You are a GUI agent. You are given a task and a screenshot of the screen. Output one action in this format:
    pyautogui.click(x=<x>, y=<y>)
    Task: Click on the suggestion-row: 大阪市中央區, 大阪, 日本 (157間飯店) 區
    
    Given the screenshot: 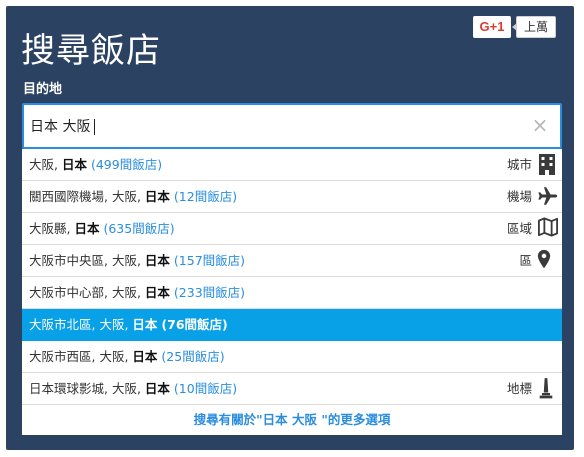 What is the action you would take?
    pyautogui.click(x=292, y=261)
    